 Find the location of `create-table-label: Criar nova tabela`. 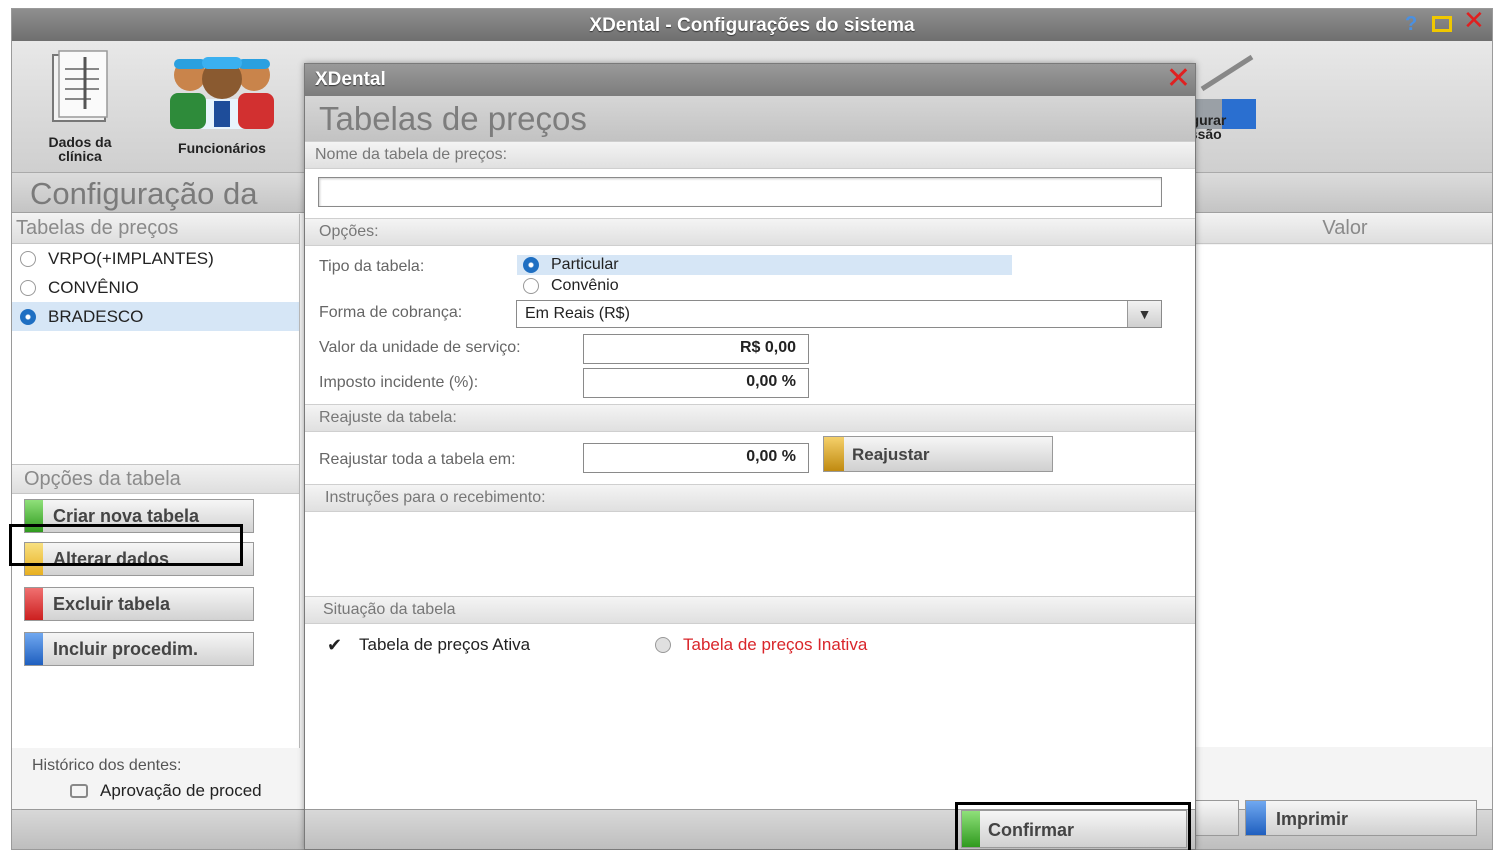

create-table-label: Criar nova tabela is located at coordinates (126, 516).